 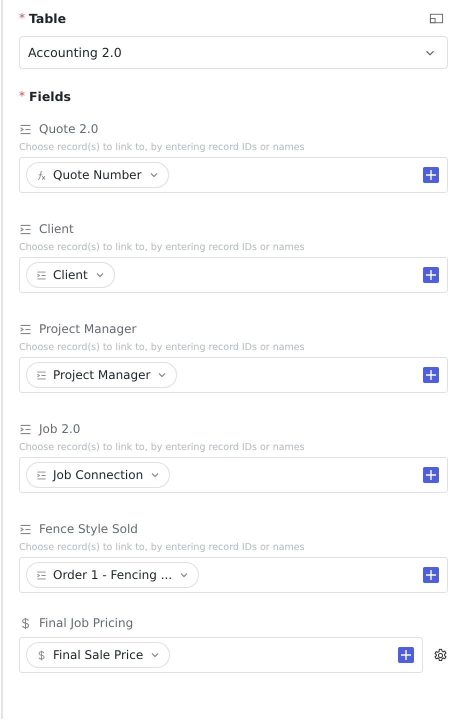 What do you see at coordinates (440, 655) in the screenshot?
I see `settings-icon` at bounding box center [440, 655].